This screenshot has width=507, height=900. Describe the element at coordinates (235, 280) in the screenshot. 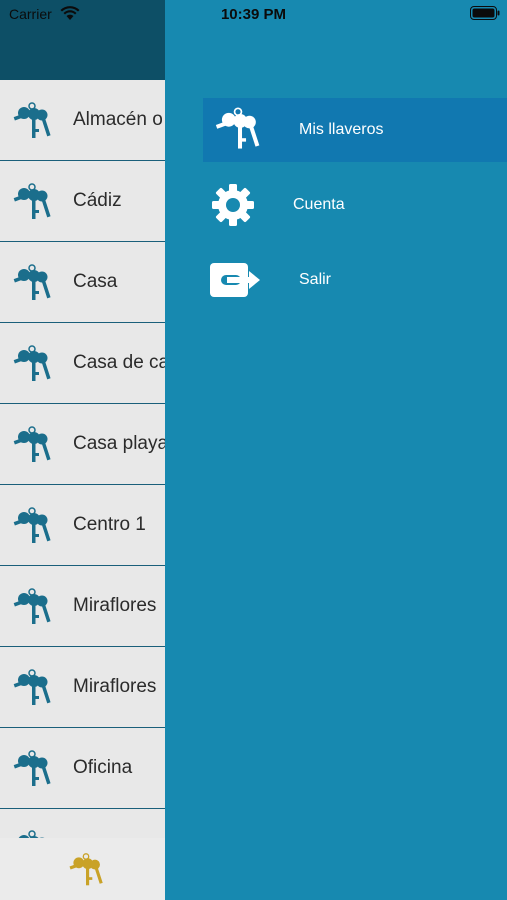

I see `logout-icon` at that location.